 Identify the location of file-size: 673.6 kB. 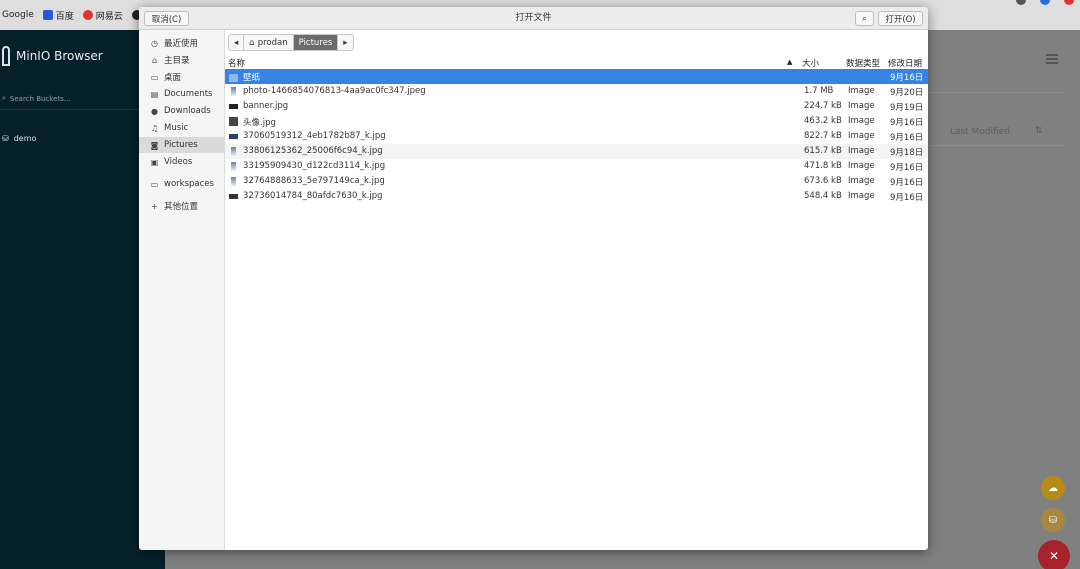
(823, 181).